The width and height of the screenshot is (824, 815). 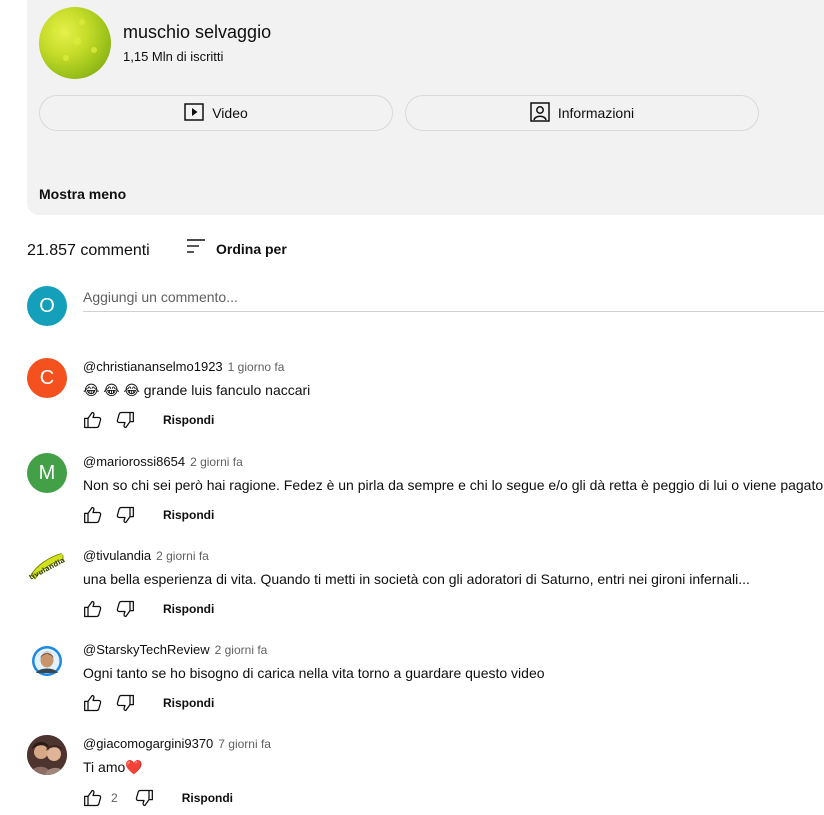 I want to click on comment-text: Ti amo❤️, so click(x=113, y=767).